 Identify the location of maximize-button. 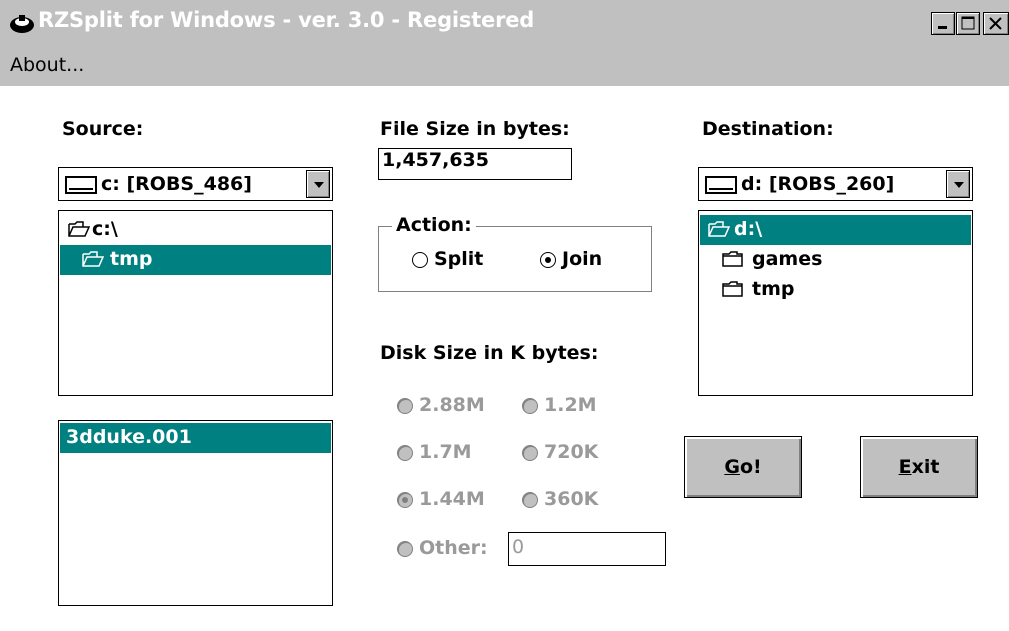
(968, 23).